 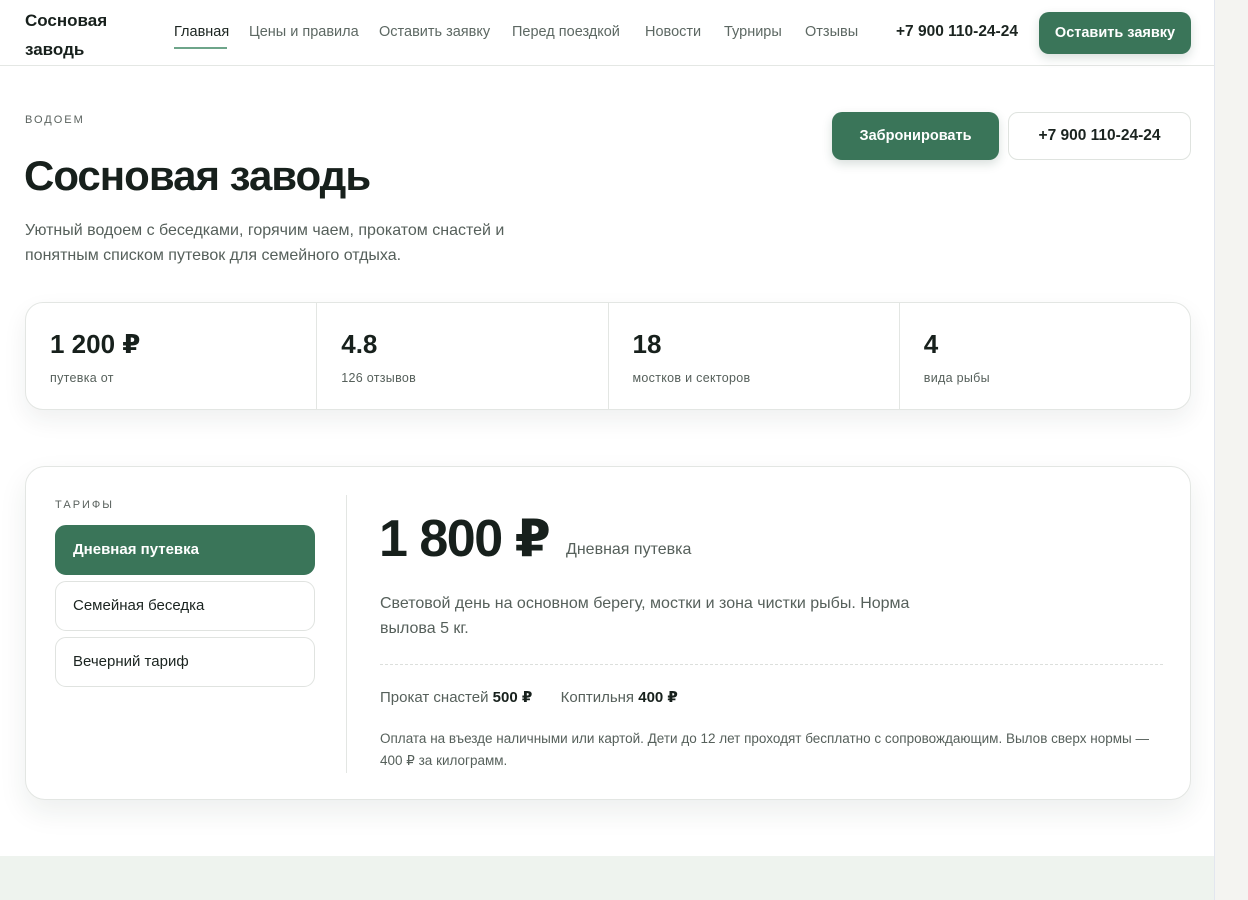 I want to click on header-phone-link: +7 900 110-24-24, so click(x=957, y=32).